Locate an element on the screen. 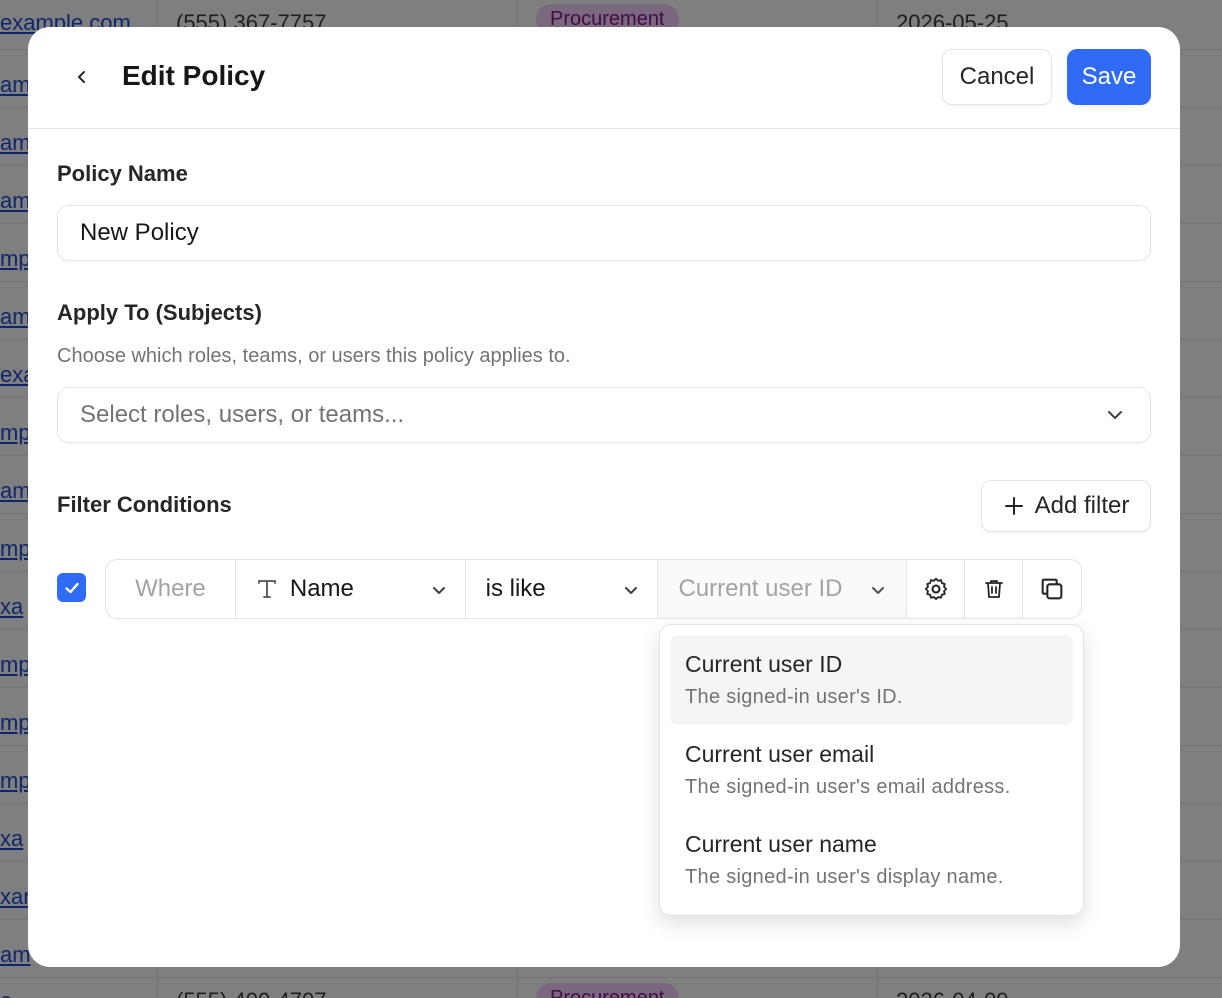 This screenshot has height=998, width=1222. dialog-title: Edit Policy is located at coordinates (194, 75).